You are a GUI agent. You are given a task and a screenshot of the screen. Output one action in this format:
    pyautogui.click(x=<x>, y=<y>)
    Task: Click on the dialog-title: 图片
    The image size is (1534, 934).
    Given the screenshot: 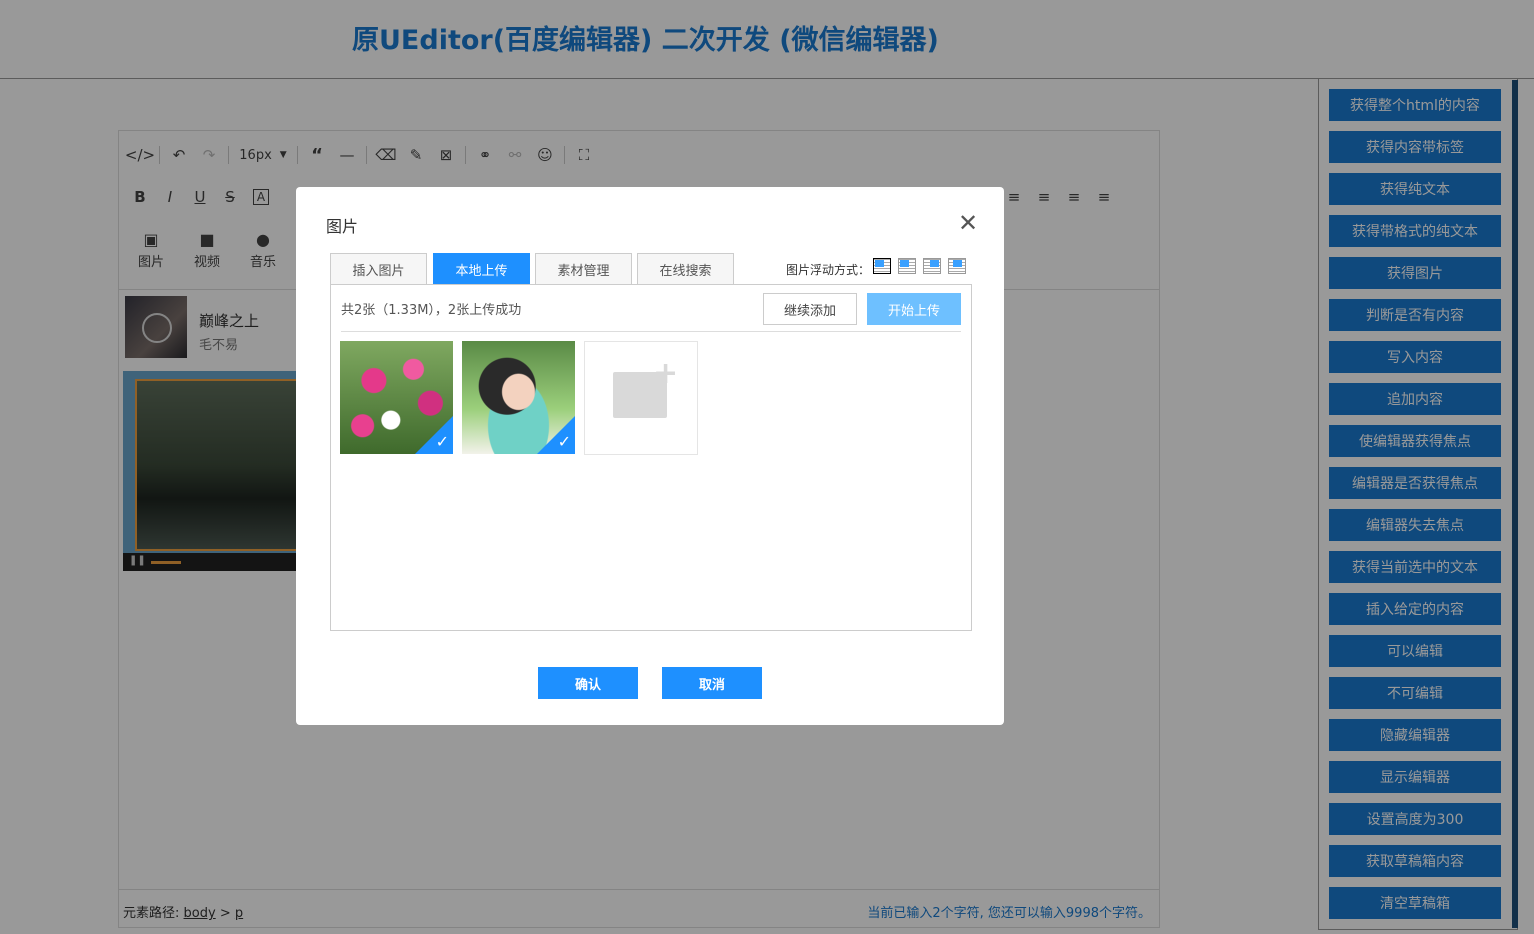 What is the action you would take?
    pyautogui.click(x=342, y=226)
    